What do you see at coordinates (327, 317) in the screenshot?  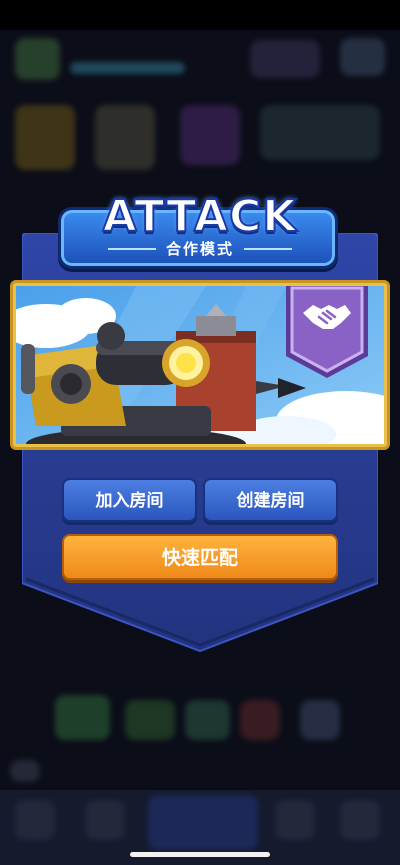 I see `handshake-icon` at bounding box center [327, 317].